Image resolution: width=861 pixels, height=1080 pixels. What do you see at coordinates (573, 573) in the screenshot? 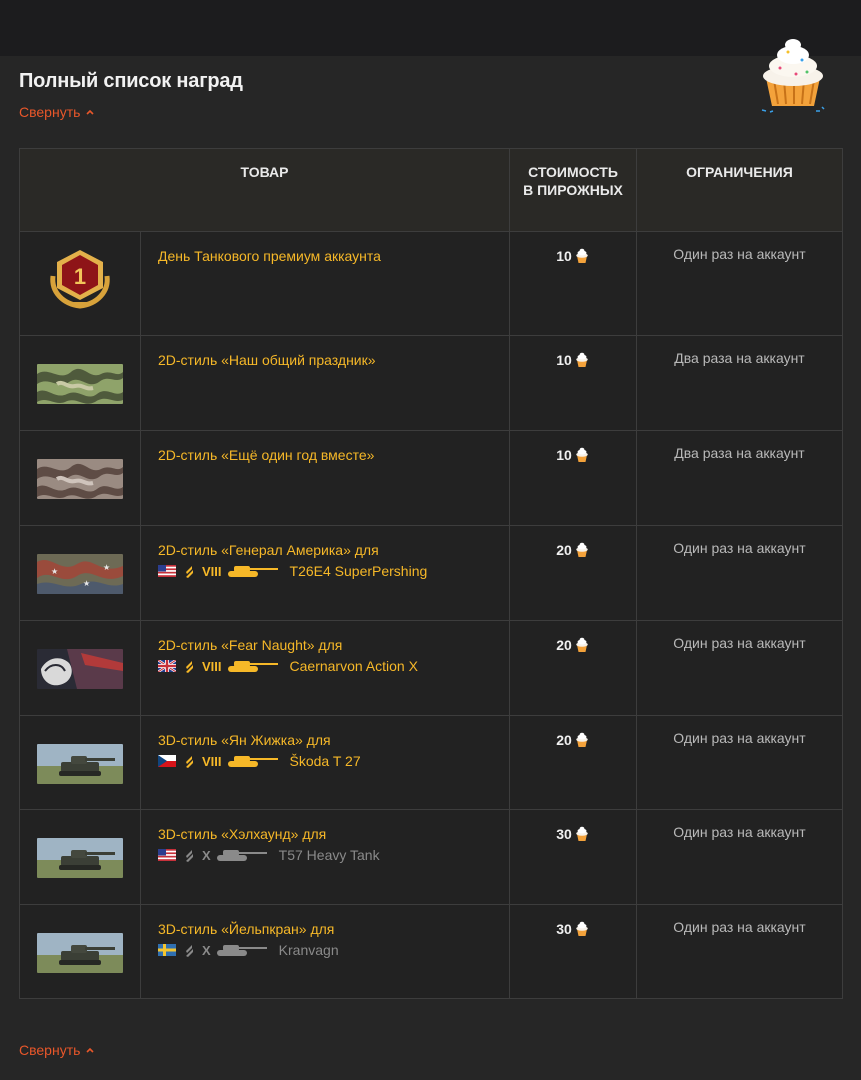
I see `item-cost-cell: 20` at bounding box center [573, 573].